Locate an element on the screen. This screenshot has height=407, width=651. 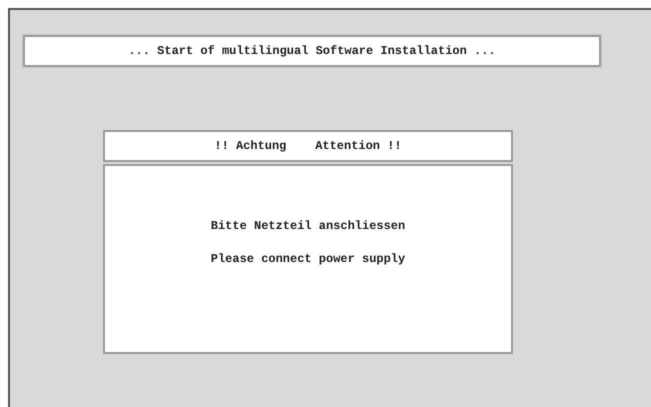
message-text: Please connect power supply is located at coordinates (308, 259).